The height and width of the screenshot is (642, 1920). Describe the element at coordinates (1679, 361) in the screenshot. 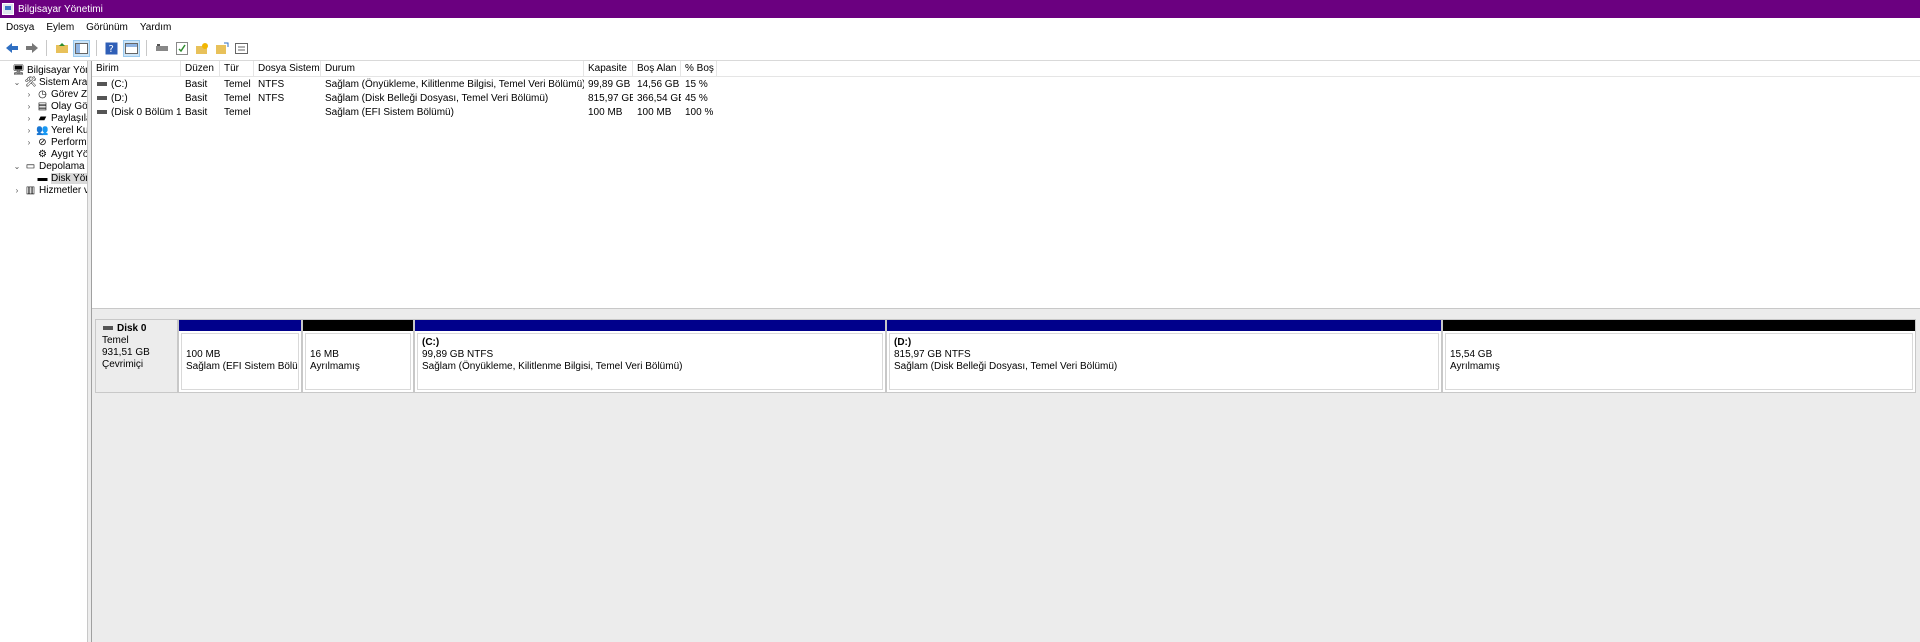

I see `partition-info: 15,54 GB Ayrılmamış` at that location.